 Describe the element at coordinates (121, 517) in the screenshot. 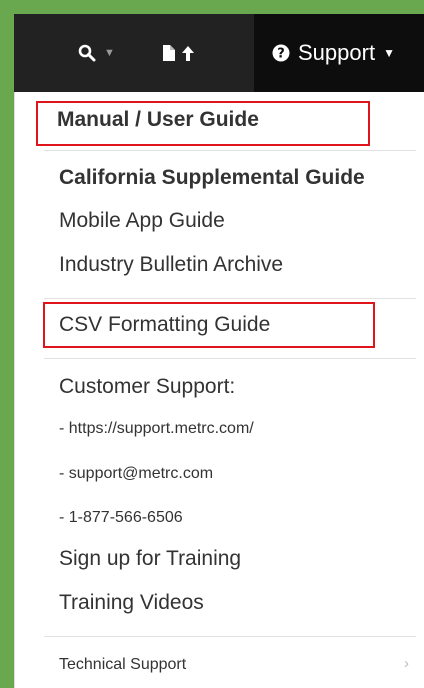

I see `support-phone-text: - 1-877-566-6506` at that location.